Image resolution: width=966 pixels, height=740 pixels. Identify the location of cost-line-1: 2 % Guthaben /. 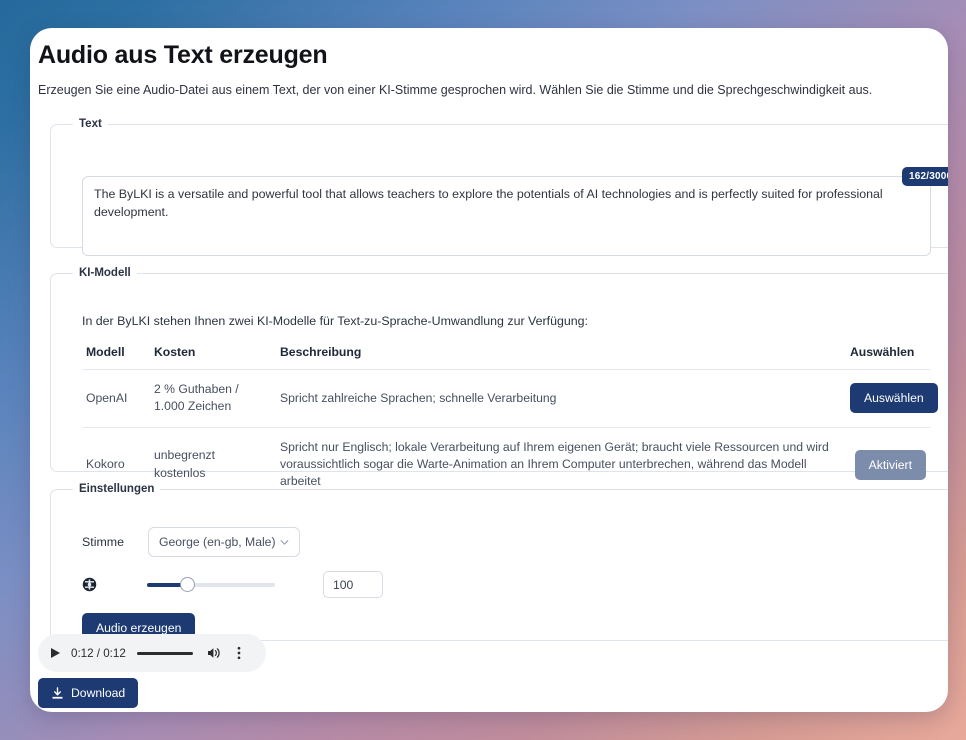
(196, 389).